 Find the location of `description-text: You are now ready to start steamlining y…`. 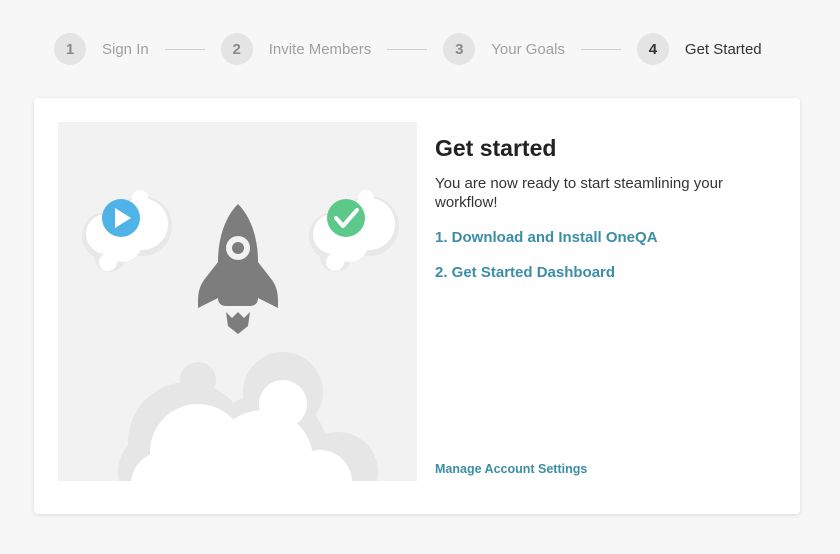

description-text: You are now ready to start steamlining y… is located at coordinates (579, 193).